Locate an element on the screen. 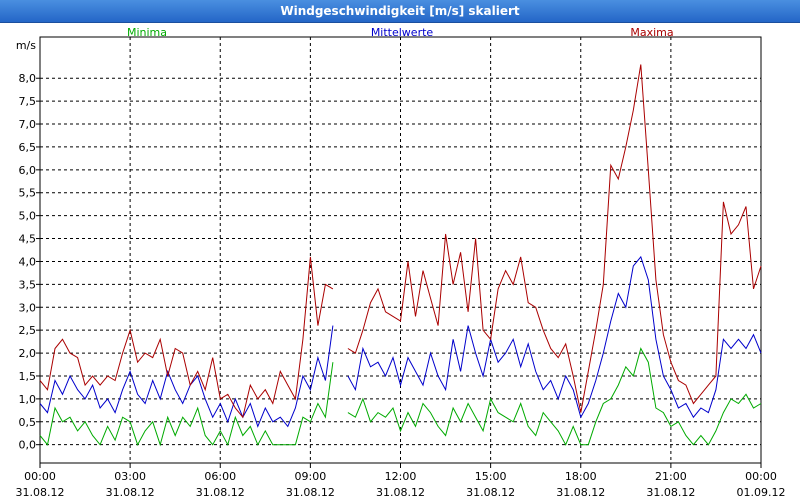 This screenshot has width=800, height=500. y-tick-label: 2,5 is located at coordinates (28, 330).